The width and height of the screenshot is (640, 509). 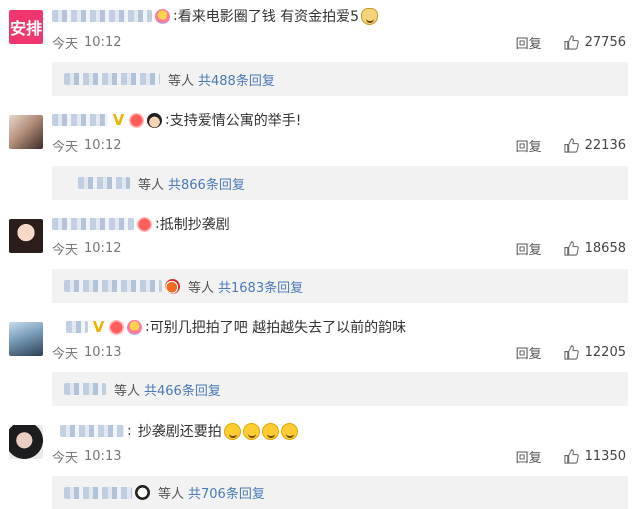 I want to click on comment-header: : 抵制抄袭剧, so click(x=141, y=224).